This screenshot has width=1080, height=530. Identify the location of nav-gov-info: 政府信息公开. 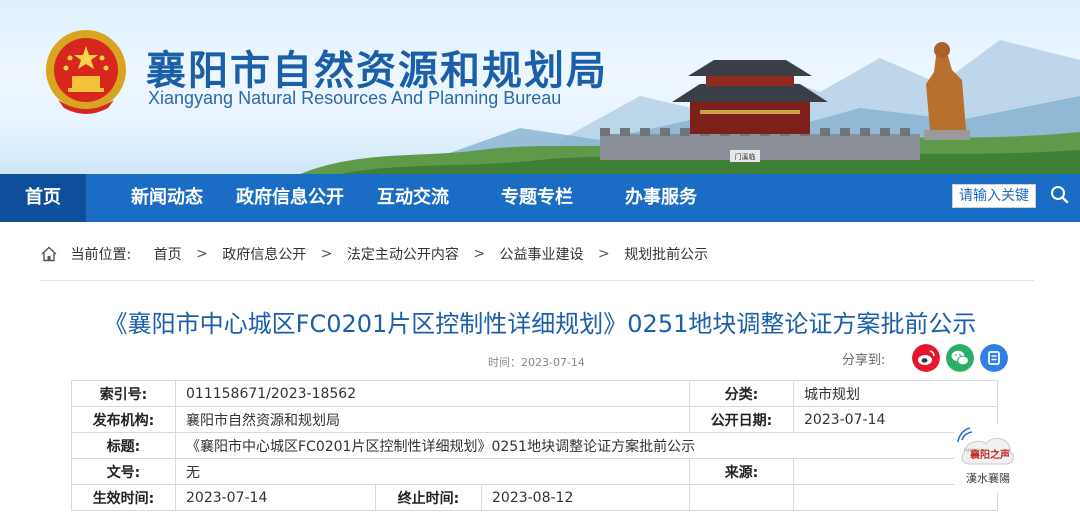
(290, 198).